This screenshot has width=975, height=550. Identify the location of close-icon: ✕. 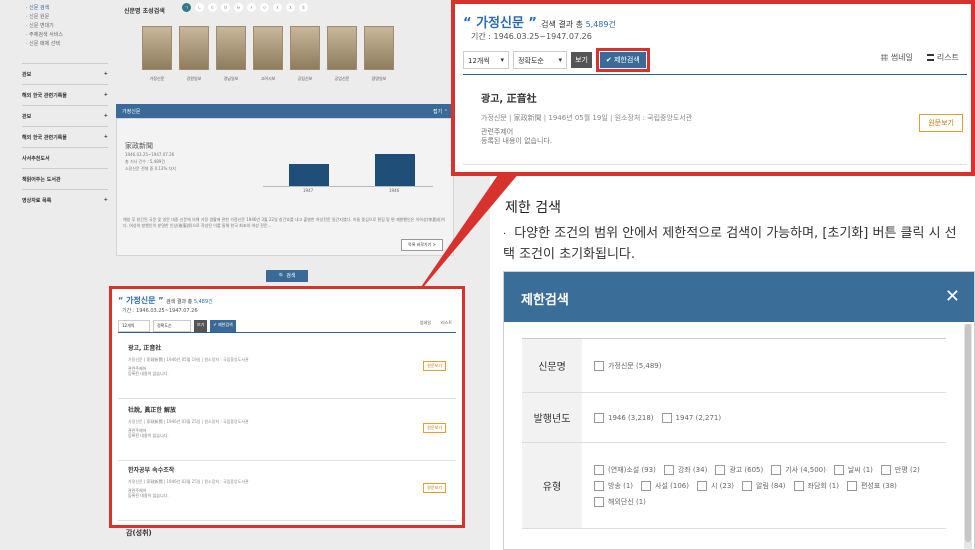
(952, 296).